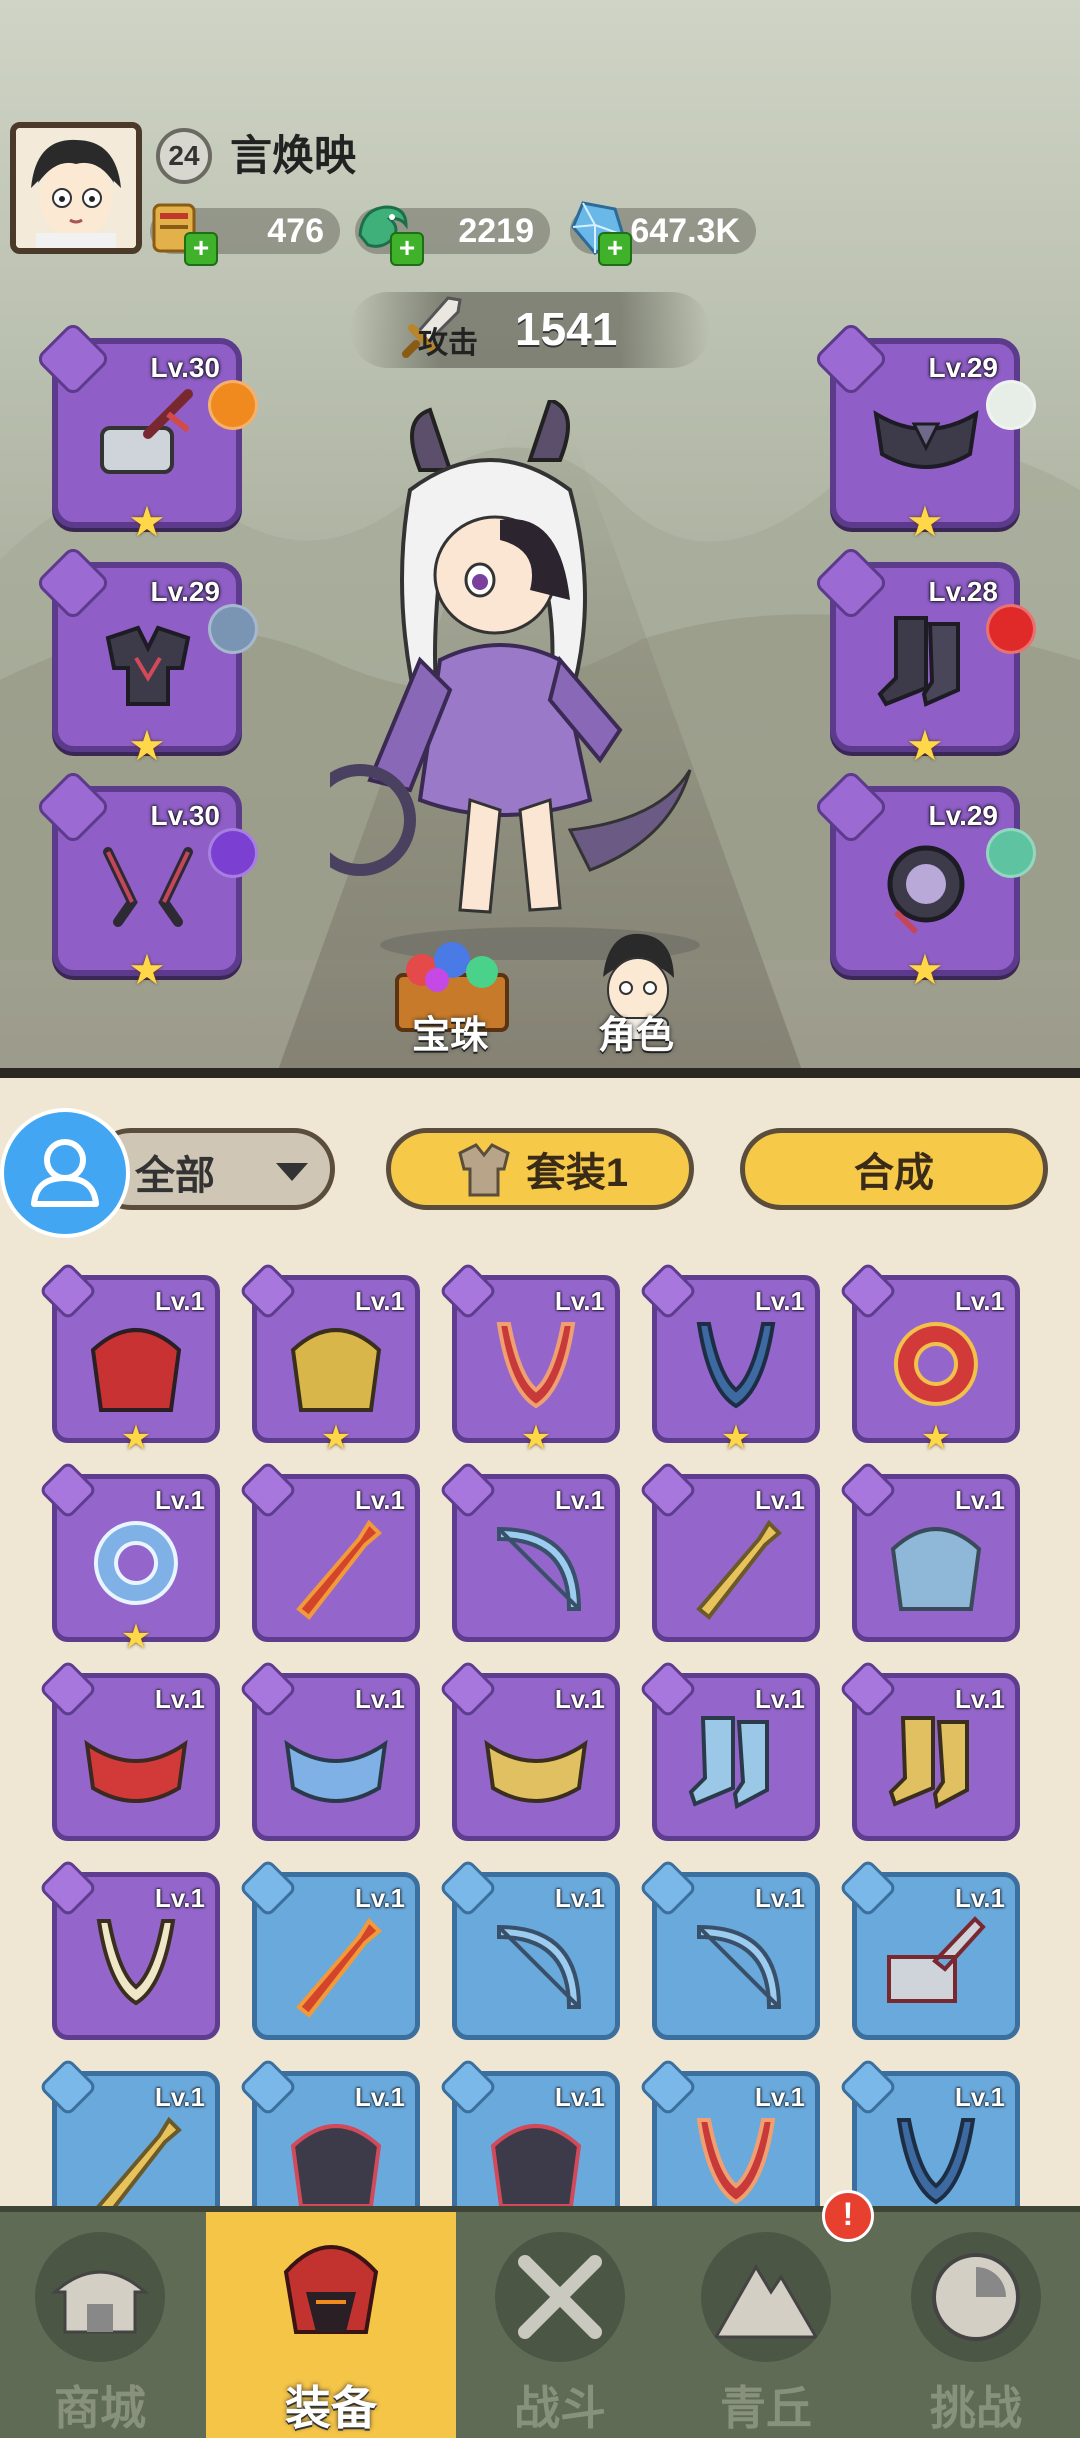 This screenshot has width=1080, height=2438. Describe the element at coordinates (336, 1771) in the screenshot. I see `belt-blue-icon` at that location.